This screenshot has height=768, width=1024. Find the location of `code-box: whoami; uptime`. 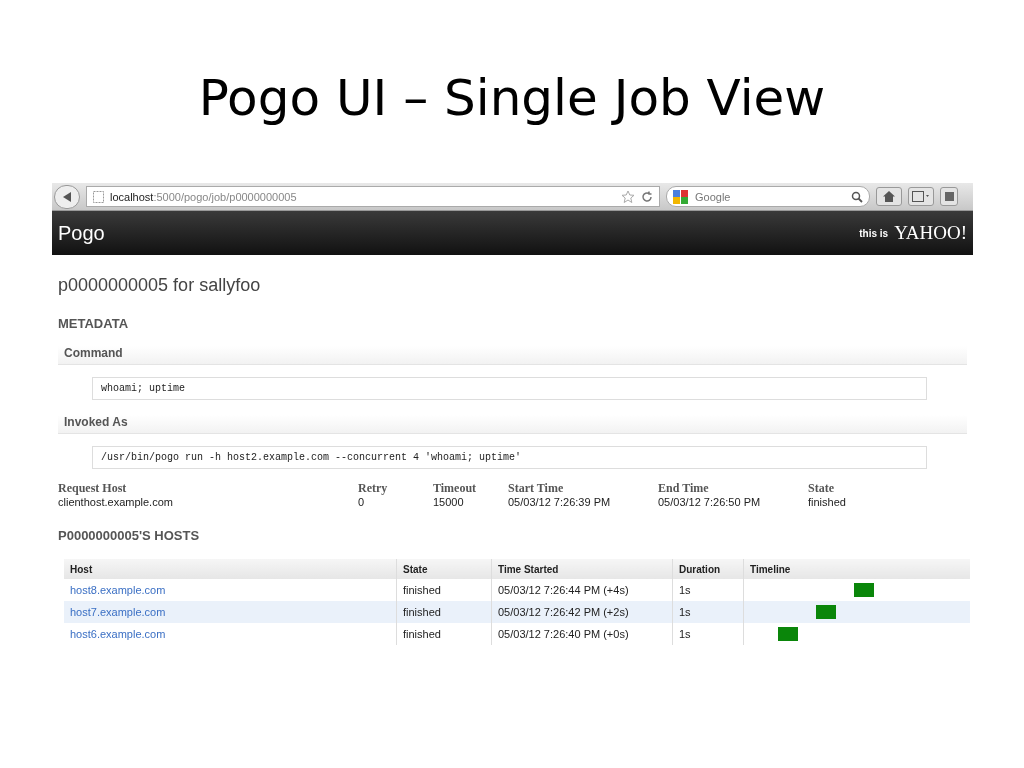

code-box: whoami; uptime is located at coordinates (509, 388).